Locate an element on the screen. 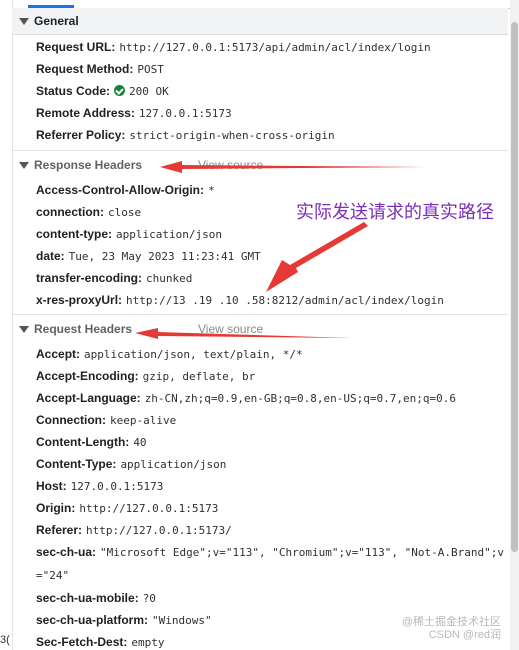 The height and width of the screenshot is (650, 519). header-value: 200 OK is located at coordinates (149, 91).